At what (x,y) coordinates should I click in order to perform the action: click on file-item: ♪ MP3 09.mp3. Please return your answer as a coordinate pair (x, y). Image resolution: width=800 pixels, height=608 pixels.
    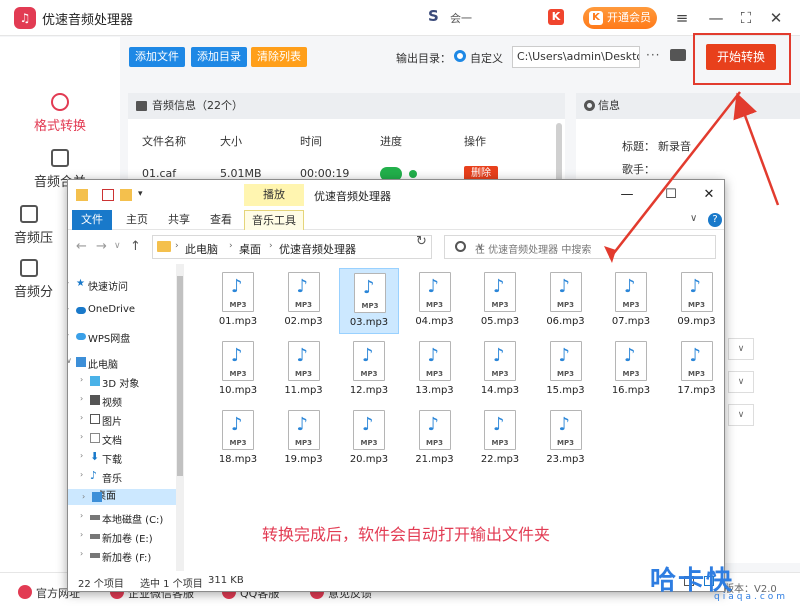
    Looking at the image, I should click on (696, 301).